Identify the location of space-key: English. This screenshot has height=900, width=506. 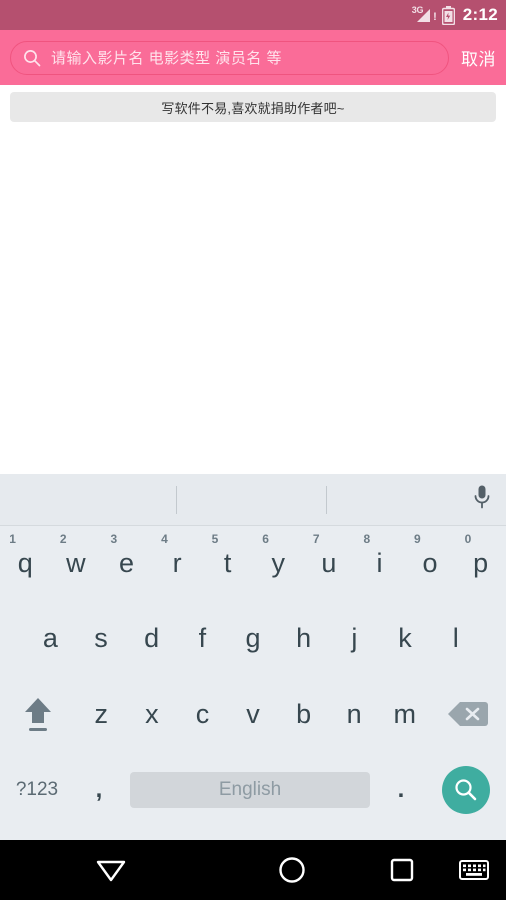
(250, 790).